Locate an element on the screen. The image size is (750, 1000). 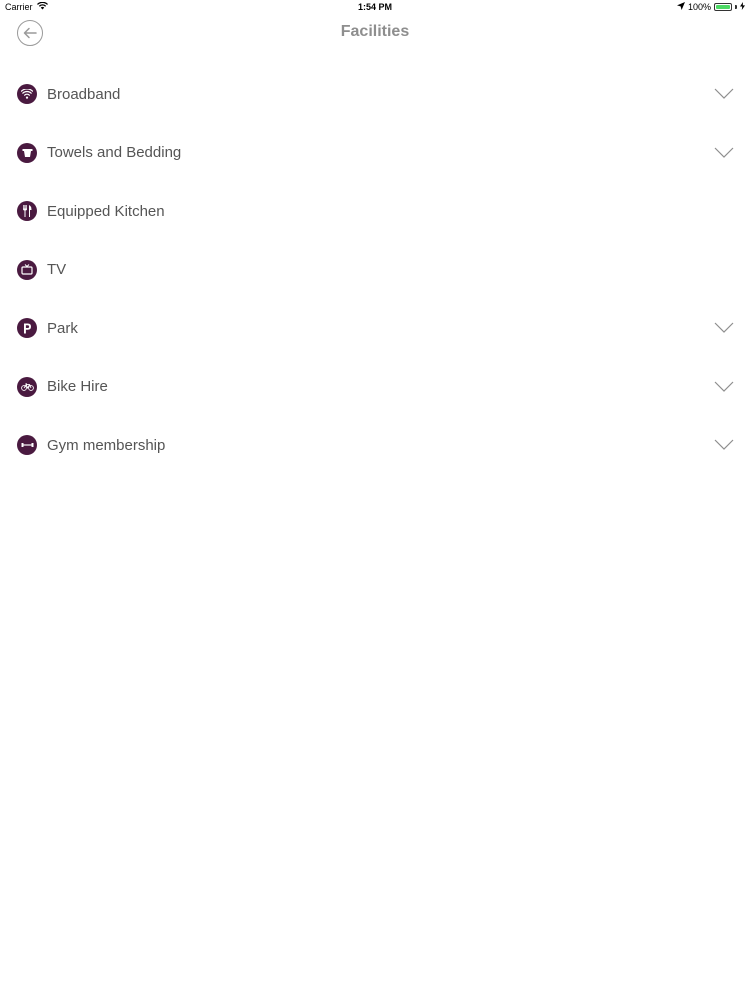
parking-icon is located at coordinates (27, 328).